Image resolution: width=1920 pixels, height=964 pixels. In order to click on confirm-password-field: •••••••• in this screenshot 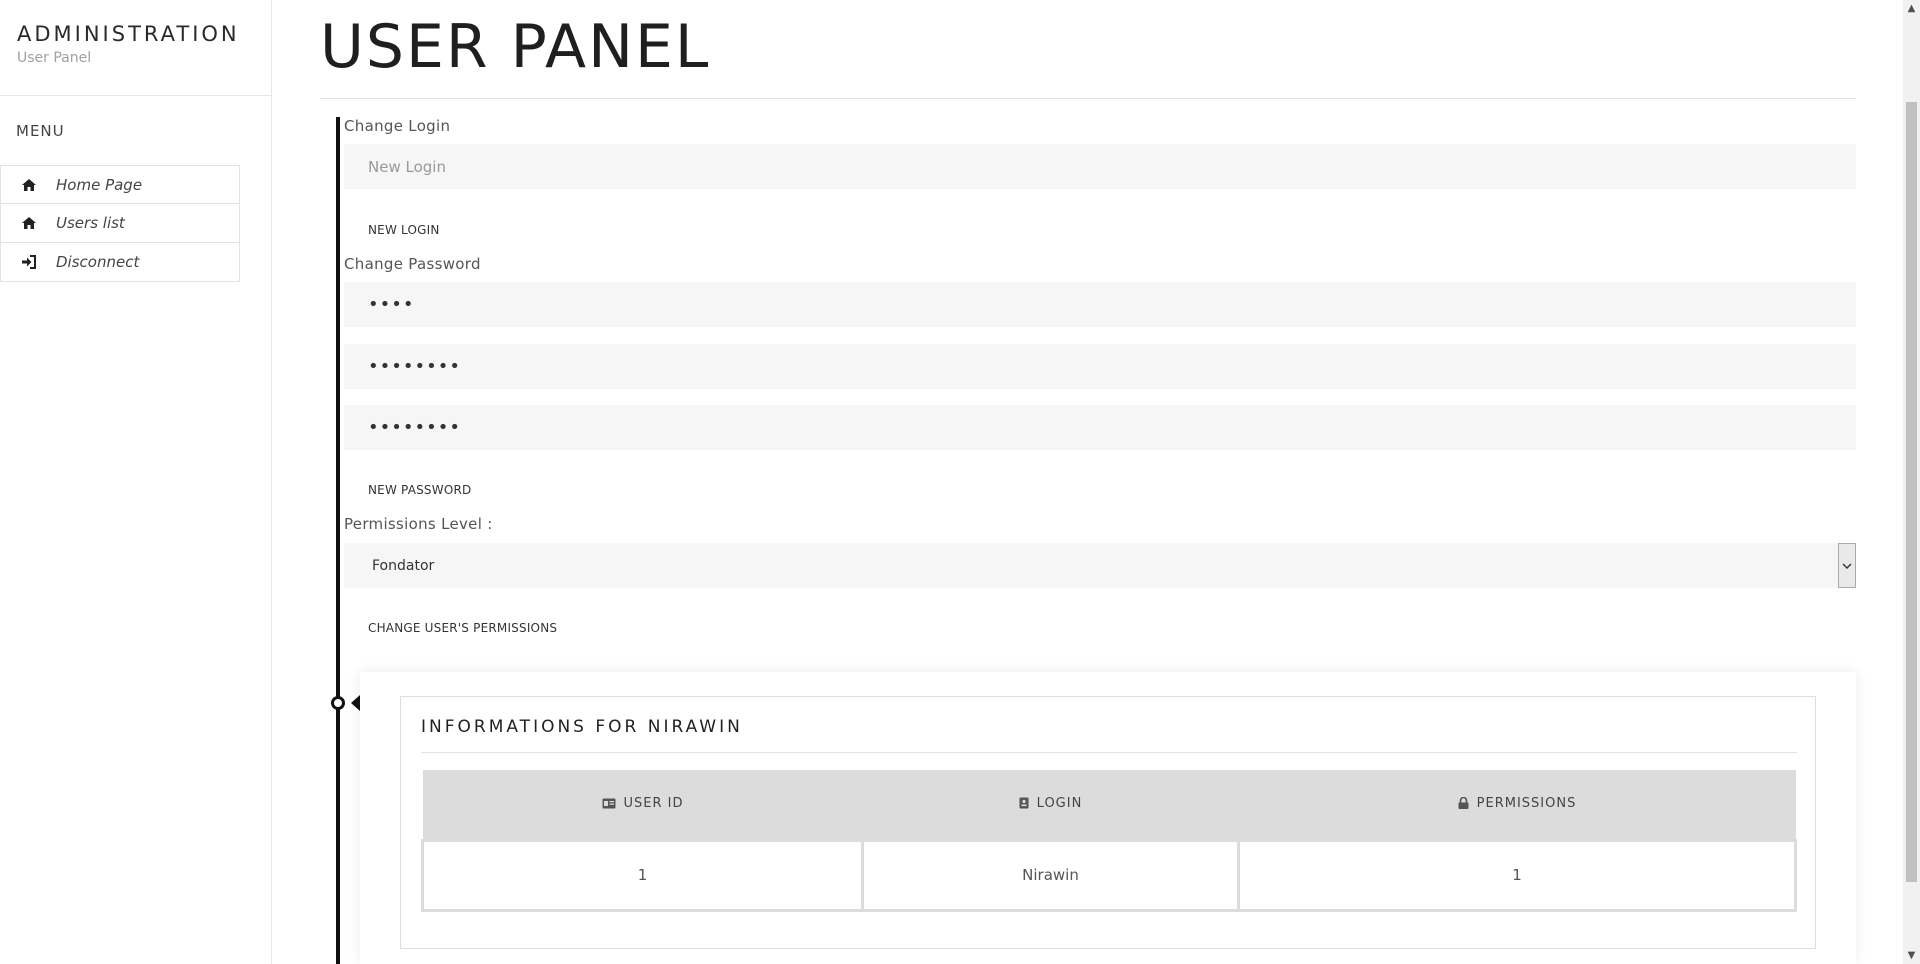, I will do `click(1100, 427)`.